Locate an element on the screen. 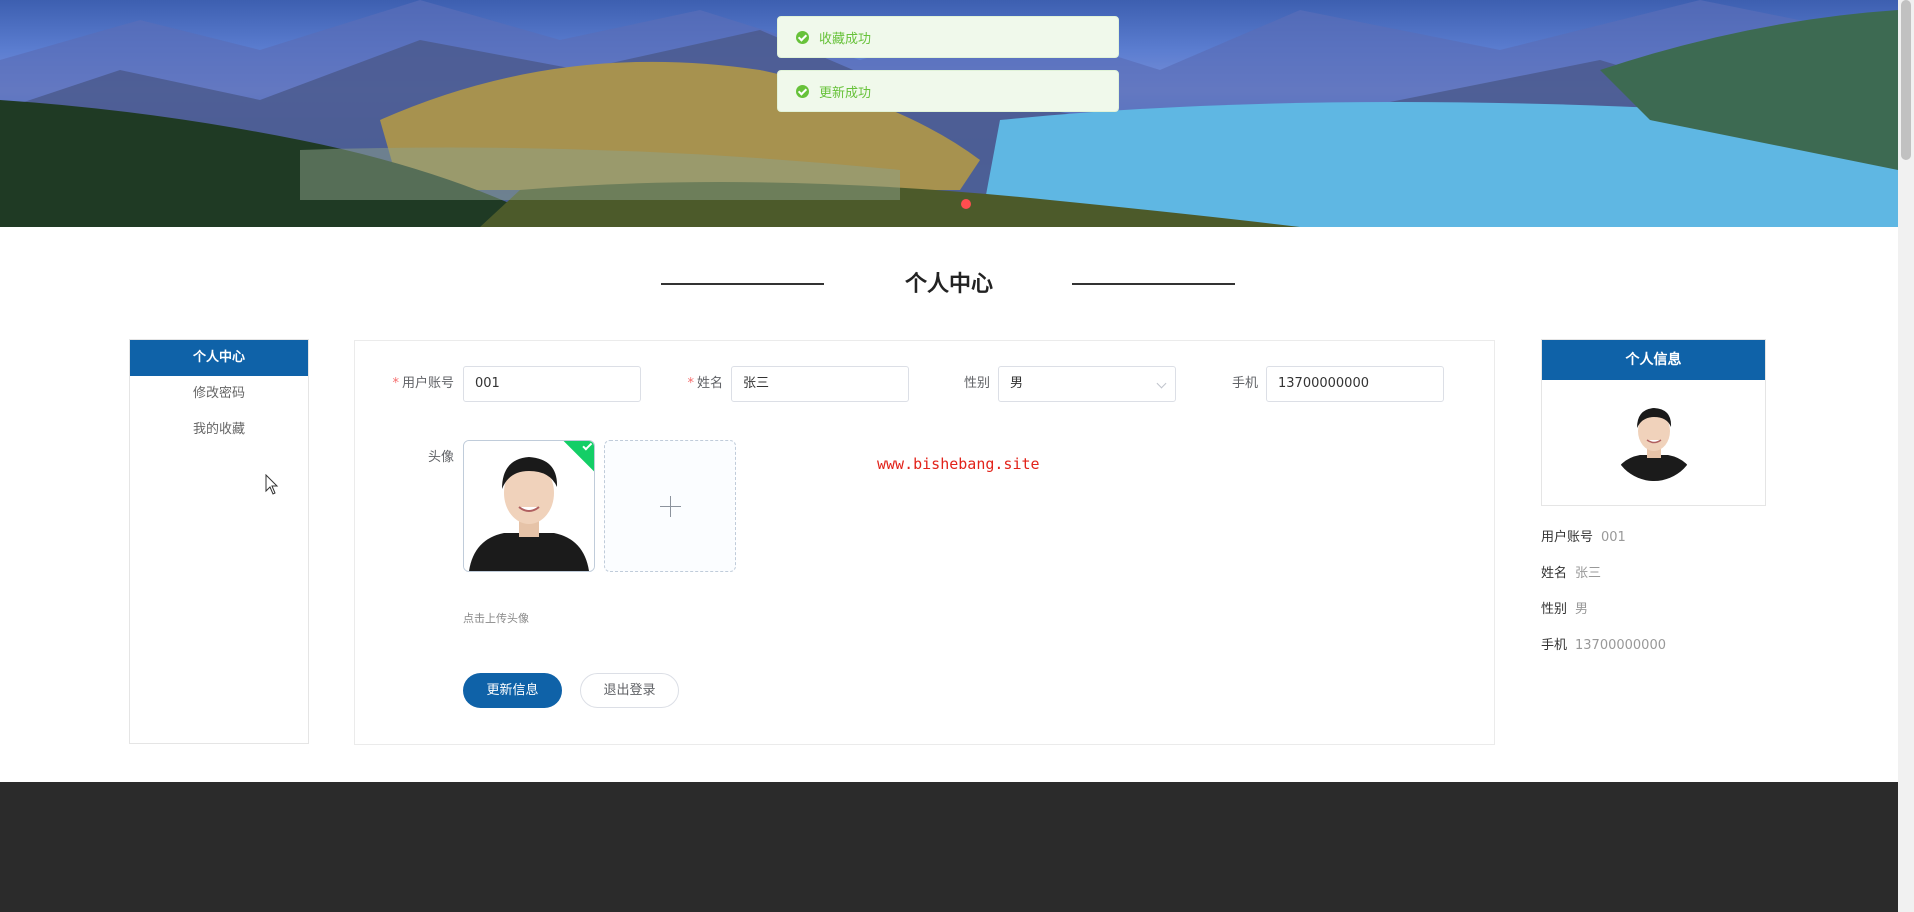 Image resolution: width=1914 pixels, height=912 pixels. uploaded-avatar is located at coordinates (529, 506).